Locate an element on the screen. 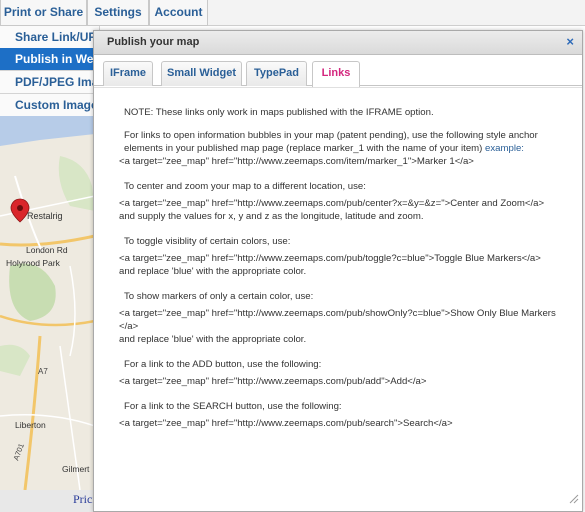 Image resolution: width=585 pixels, height=512 pixels. tab-iframe: IFrame is located at coordinates (128, 73).